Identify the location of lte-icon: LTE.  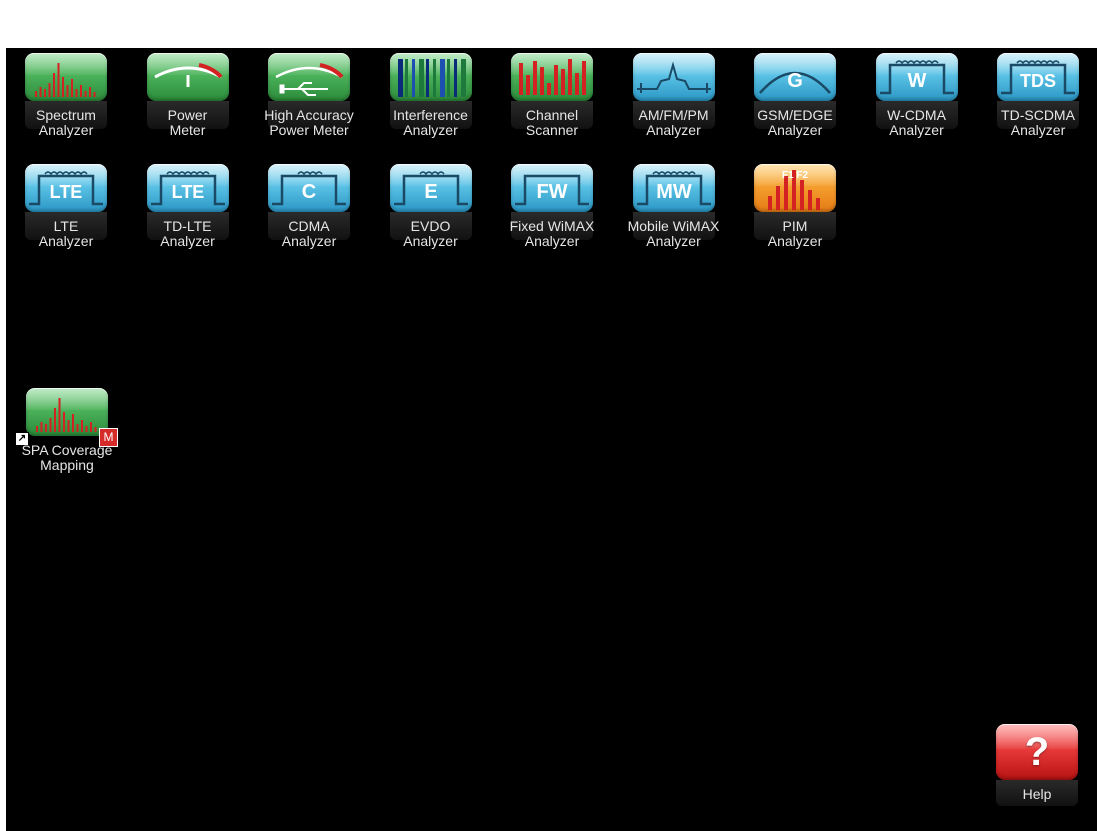
(66, 188).